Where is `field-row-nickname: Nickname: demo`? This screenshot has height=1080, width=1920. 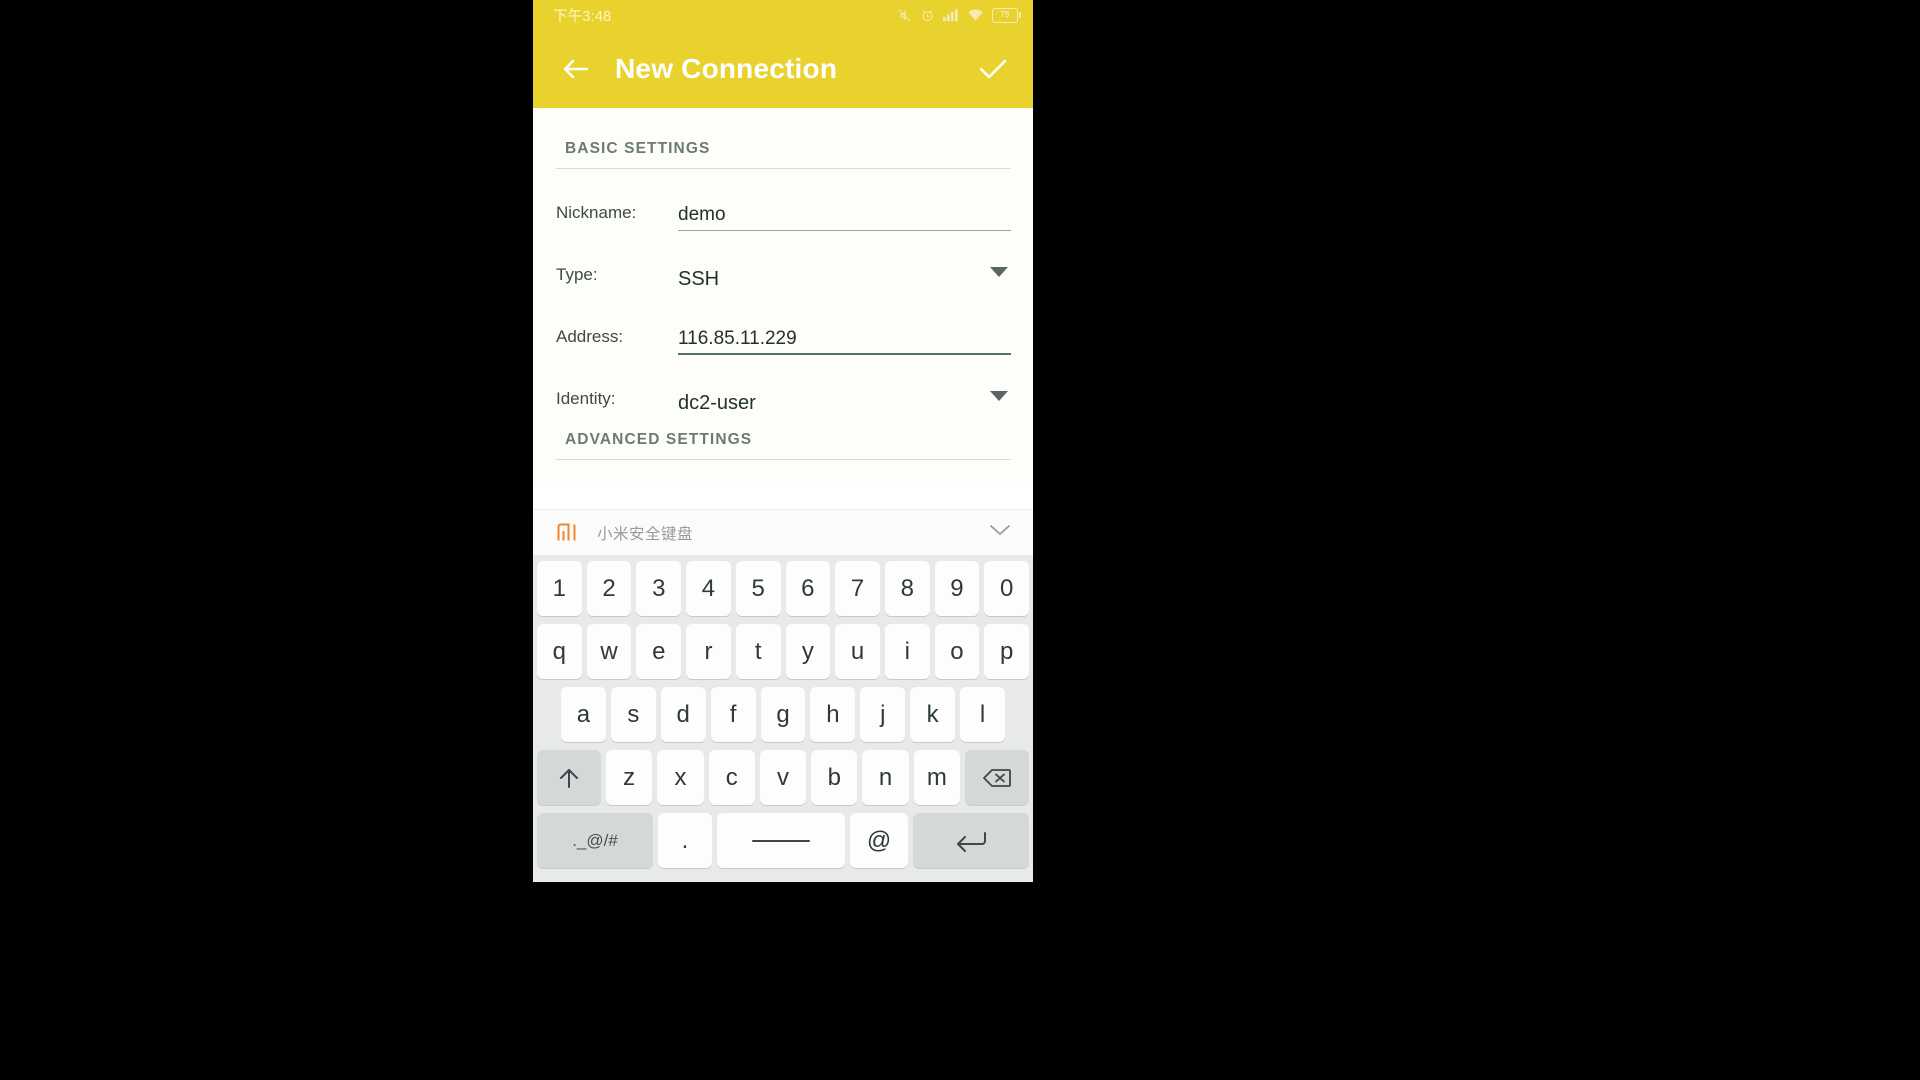 field-row-nickname: Nickname: demo is located at coordinates (783, 200).